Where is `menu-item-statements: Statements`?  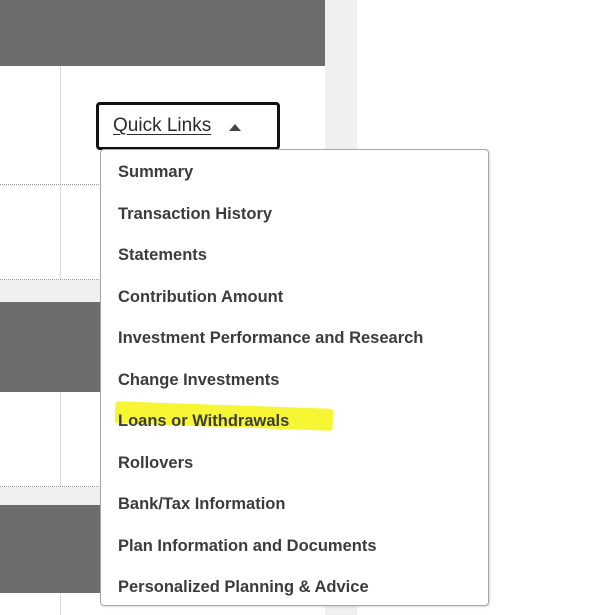 menu-item-statements: Statements is located at coordinates (162, 255).